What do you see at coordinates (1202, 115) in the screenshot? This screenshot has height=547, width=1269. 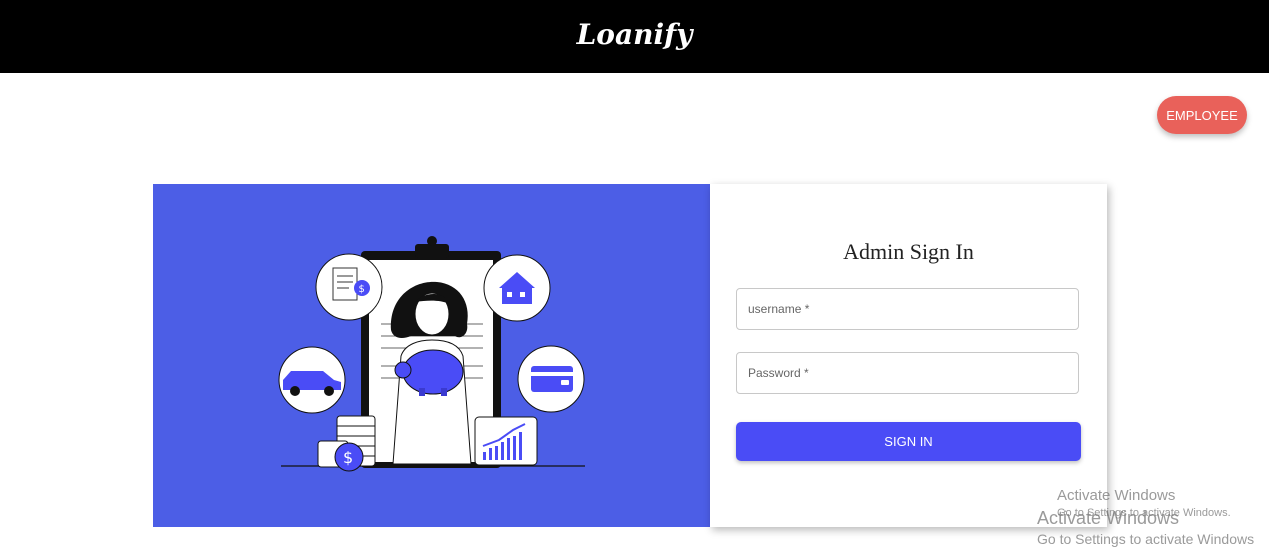 I see `employee-button: EMPLOYEE` at bounding box center [1202, 115].